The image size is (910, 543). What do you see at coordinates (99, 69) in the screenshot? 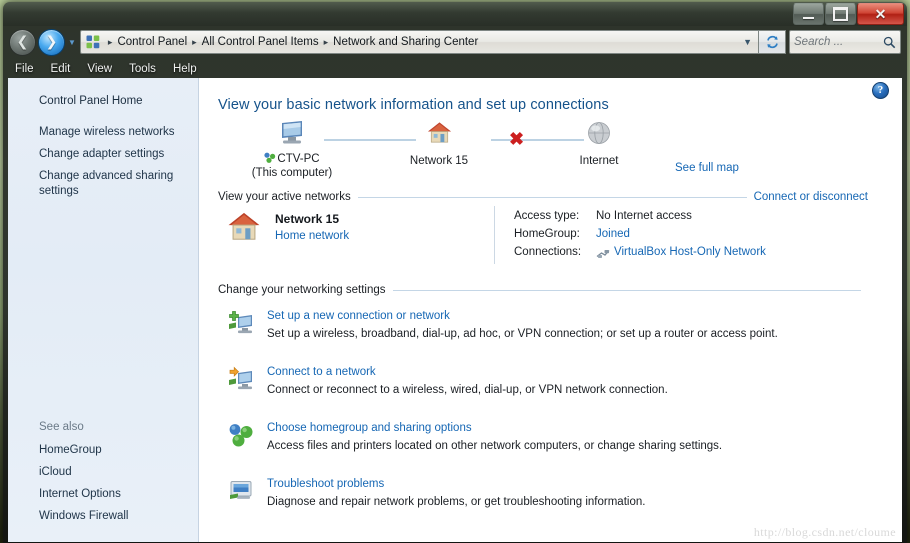
I see `menu-view: View` at bounding box center [99, 69].